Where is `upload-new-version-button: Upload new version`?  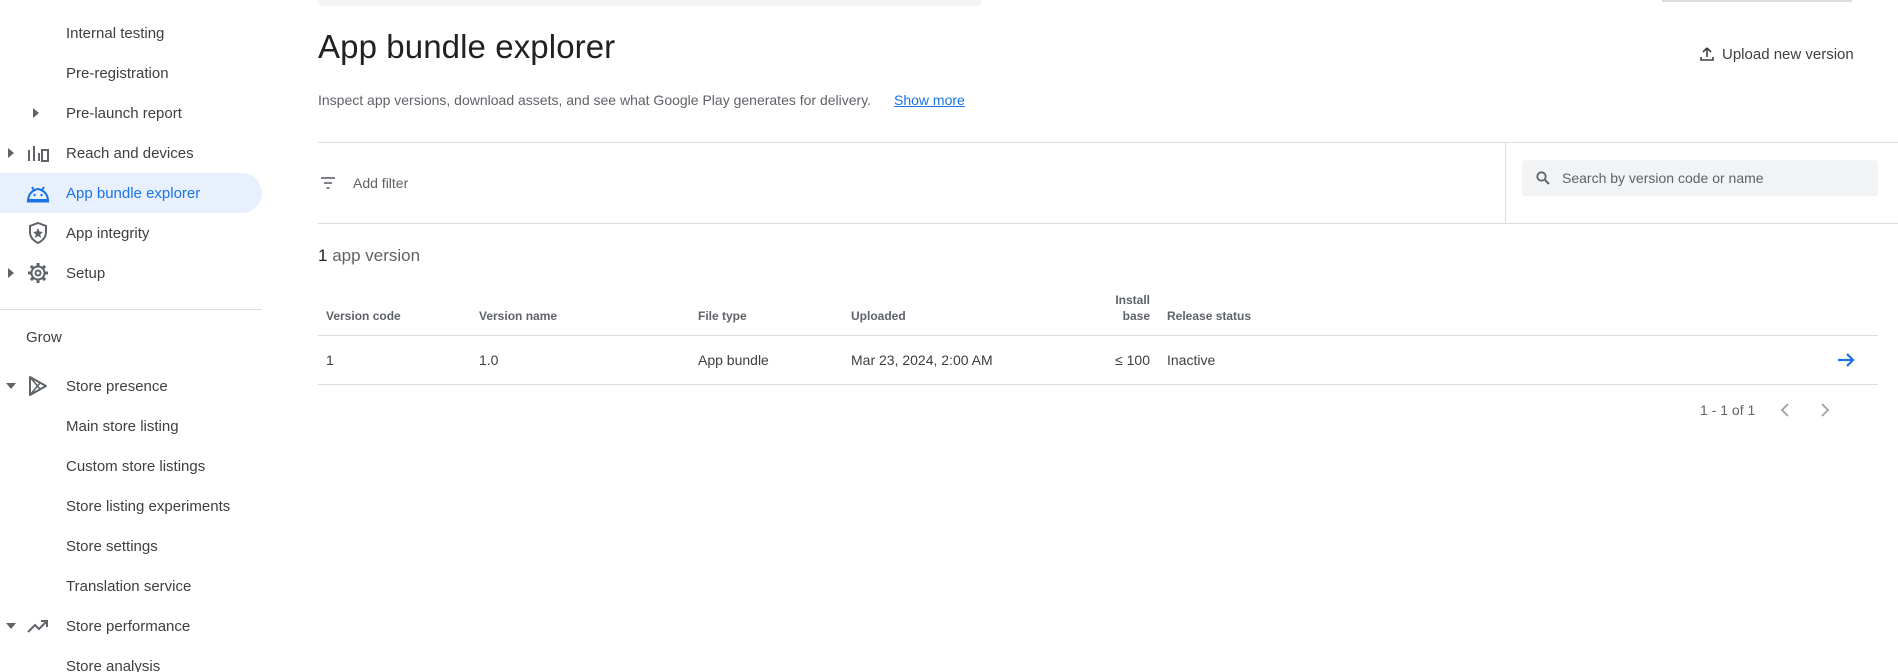 upload-new-version-button: Upload new version is located at coordinates (1777, 54).